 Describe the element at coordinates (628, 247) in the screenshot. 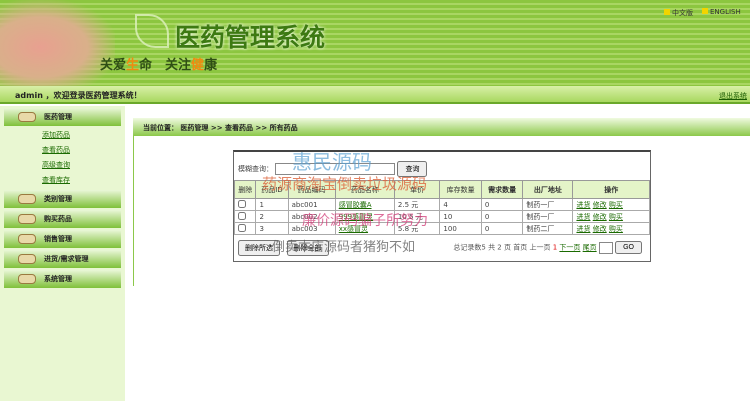

I see `go-button: GO` at that location.